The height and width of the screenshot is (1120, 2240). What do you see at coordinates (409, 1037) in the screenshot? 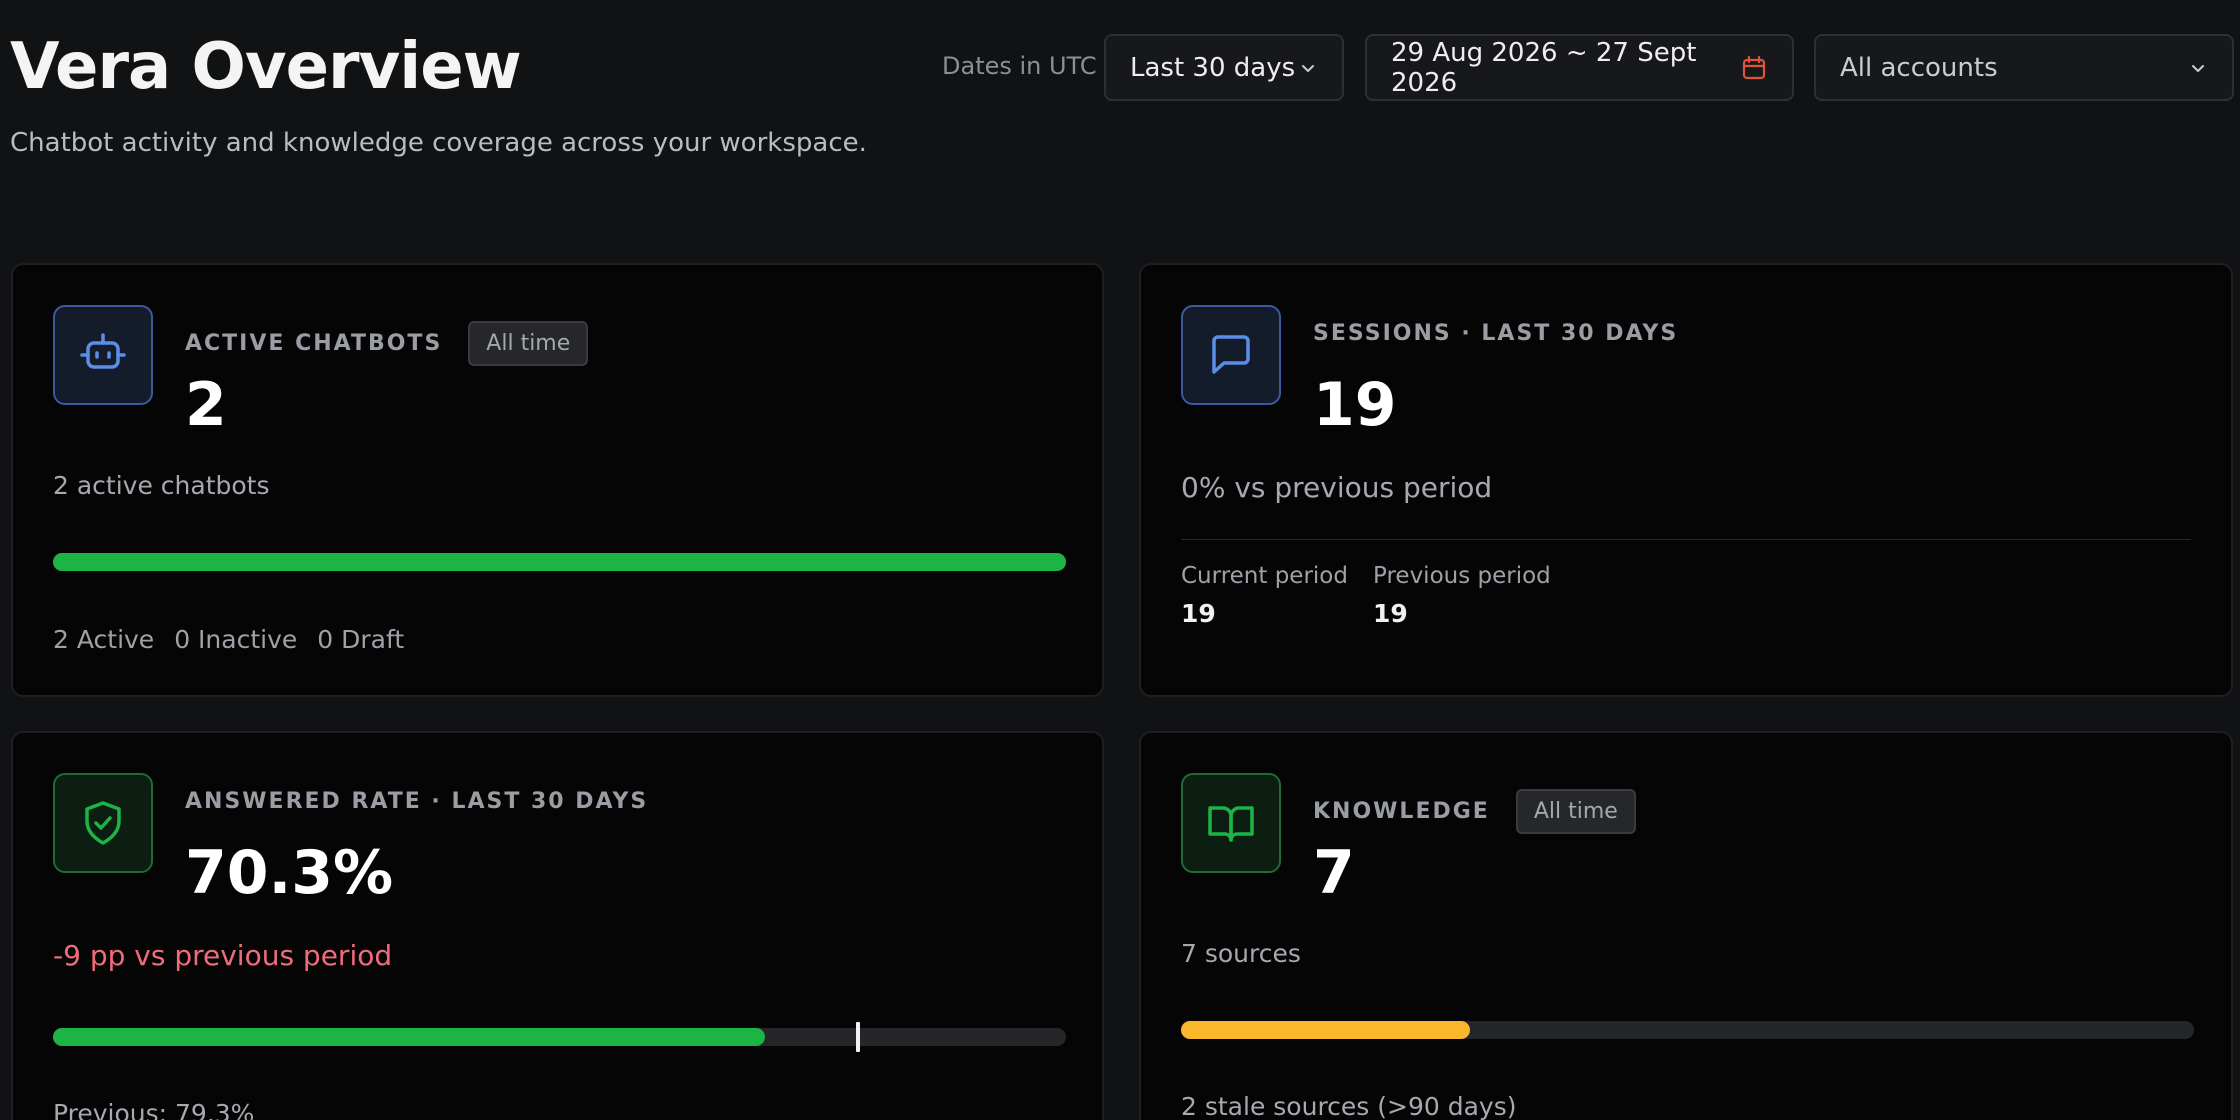
I see `answered-rate-progress-fill` at bounding box center [409, 1037].